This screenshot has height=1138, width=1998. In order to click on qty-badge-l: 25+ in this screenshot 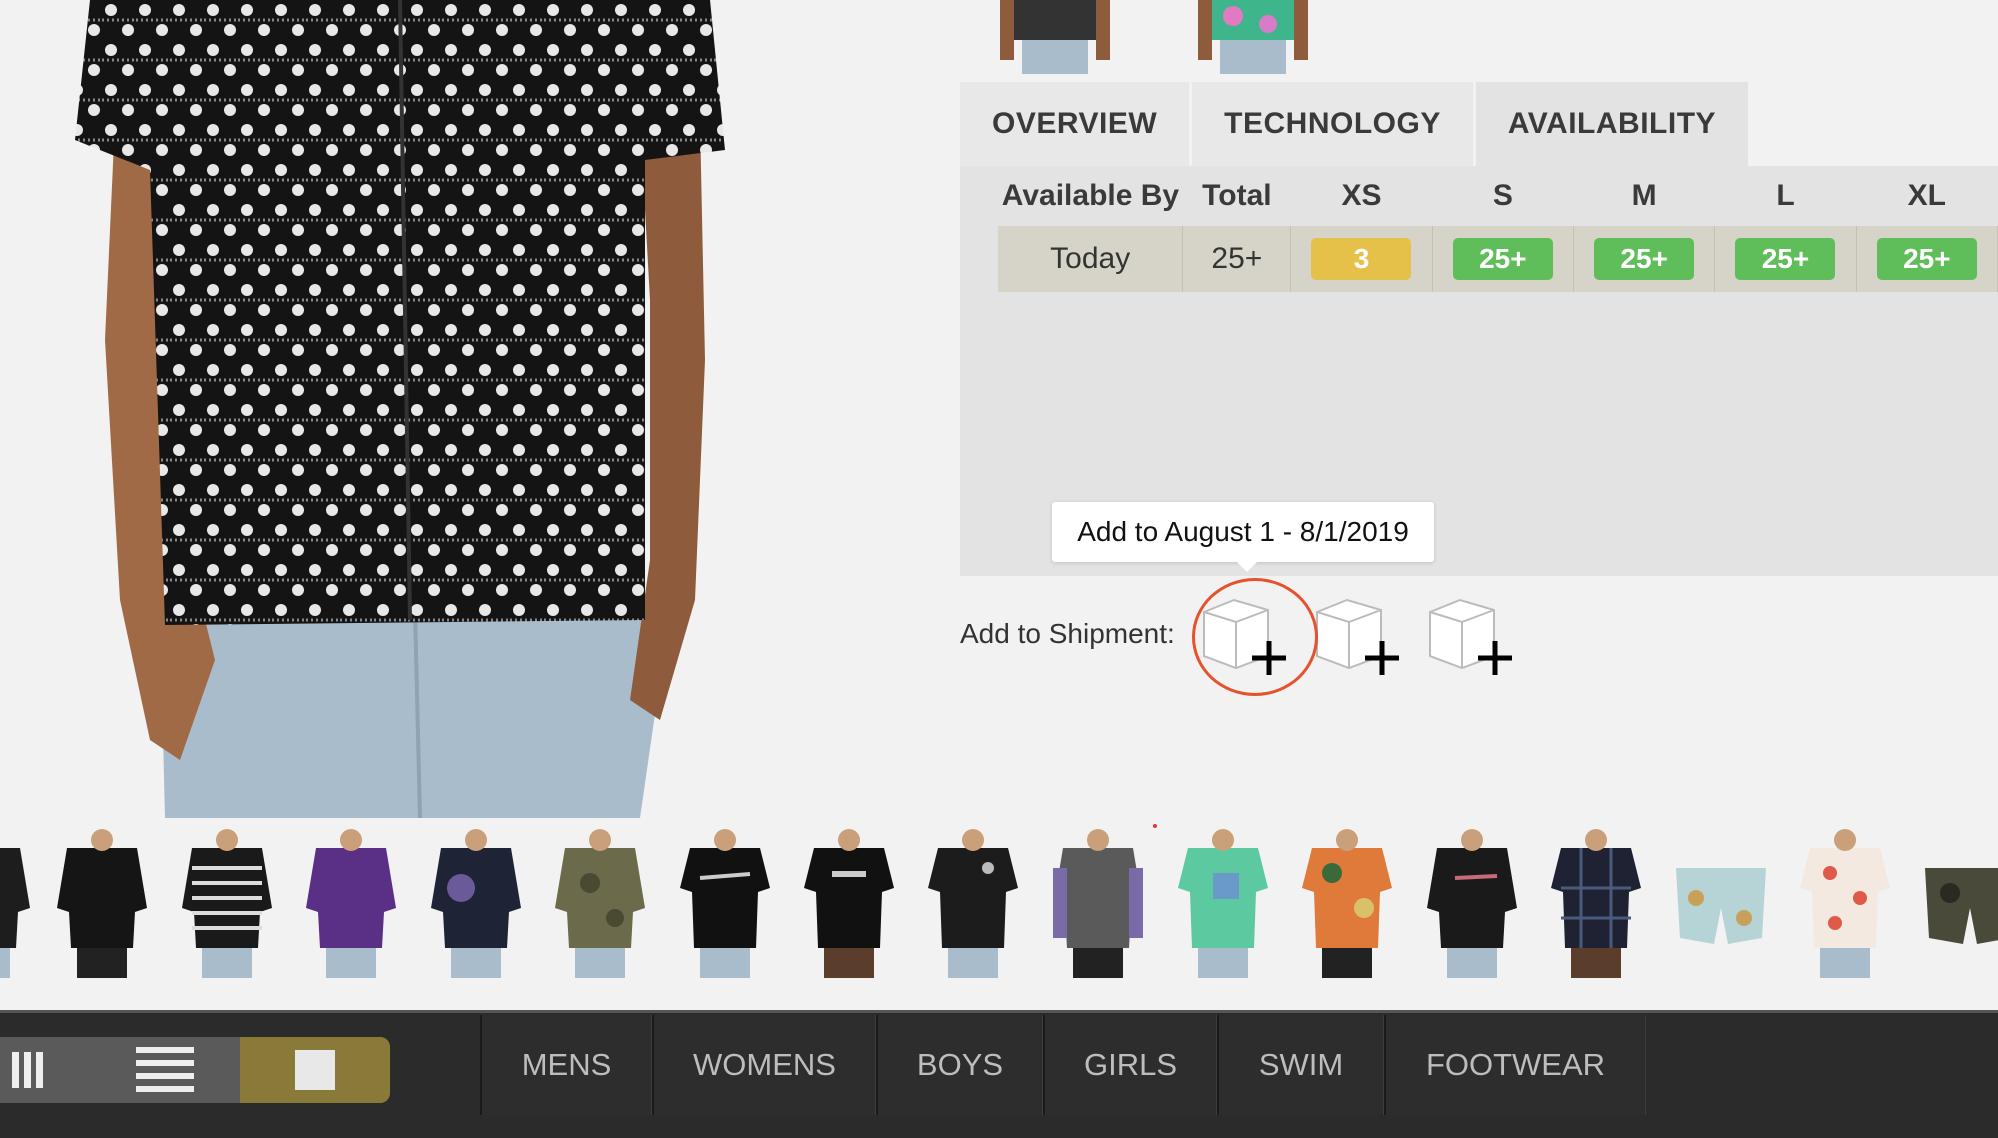, I will do `click(1785, 259)`.